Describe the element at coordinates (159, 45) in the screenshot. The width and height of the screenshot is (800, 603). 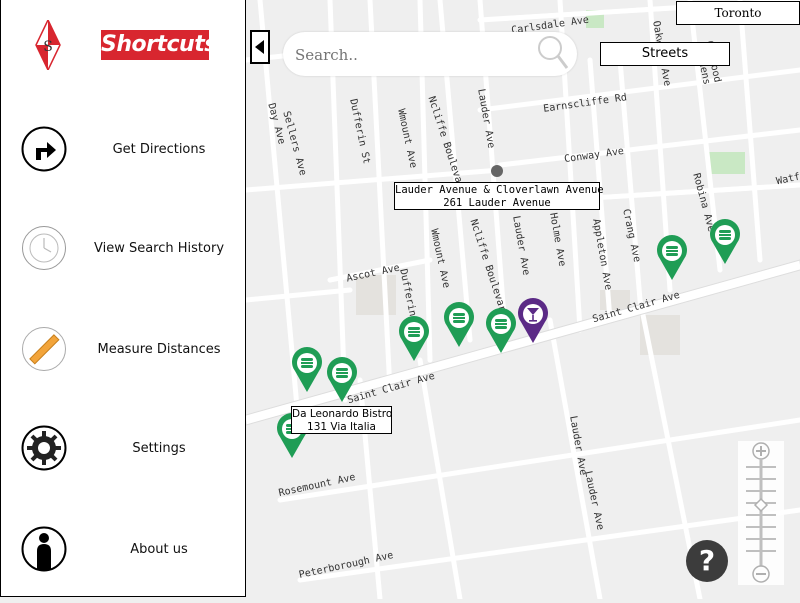
I see `brand-logo: Shortcuts` at that location.